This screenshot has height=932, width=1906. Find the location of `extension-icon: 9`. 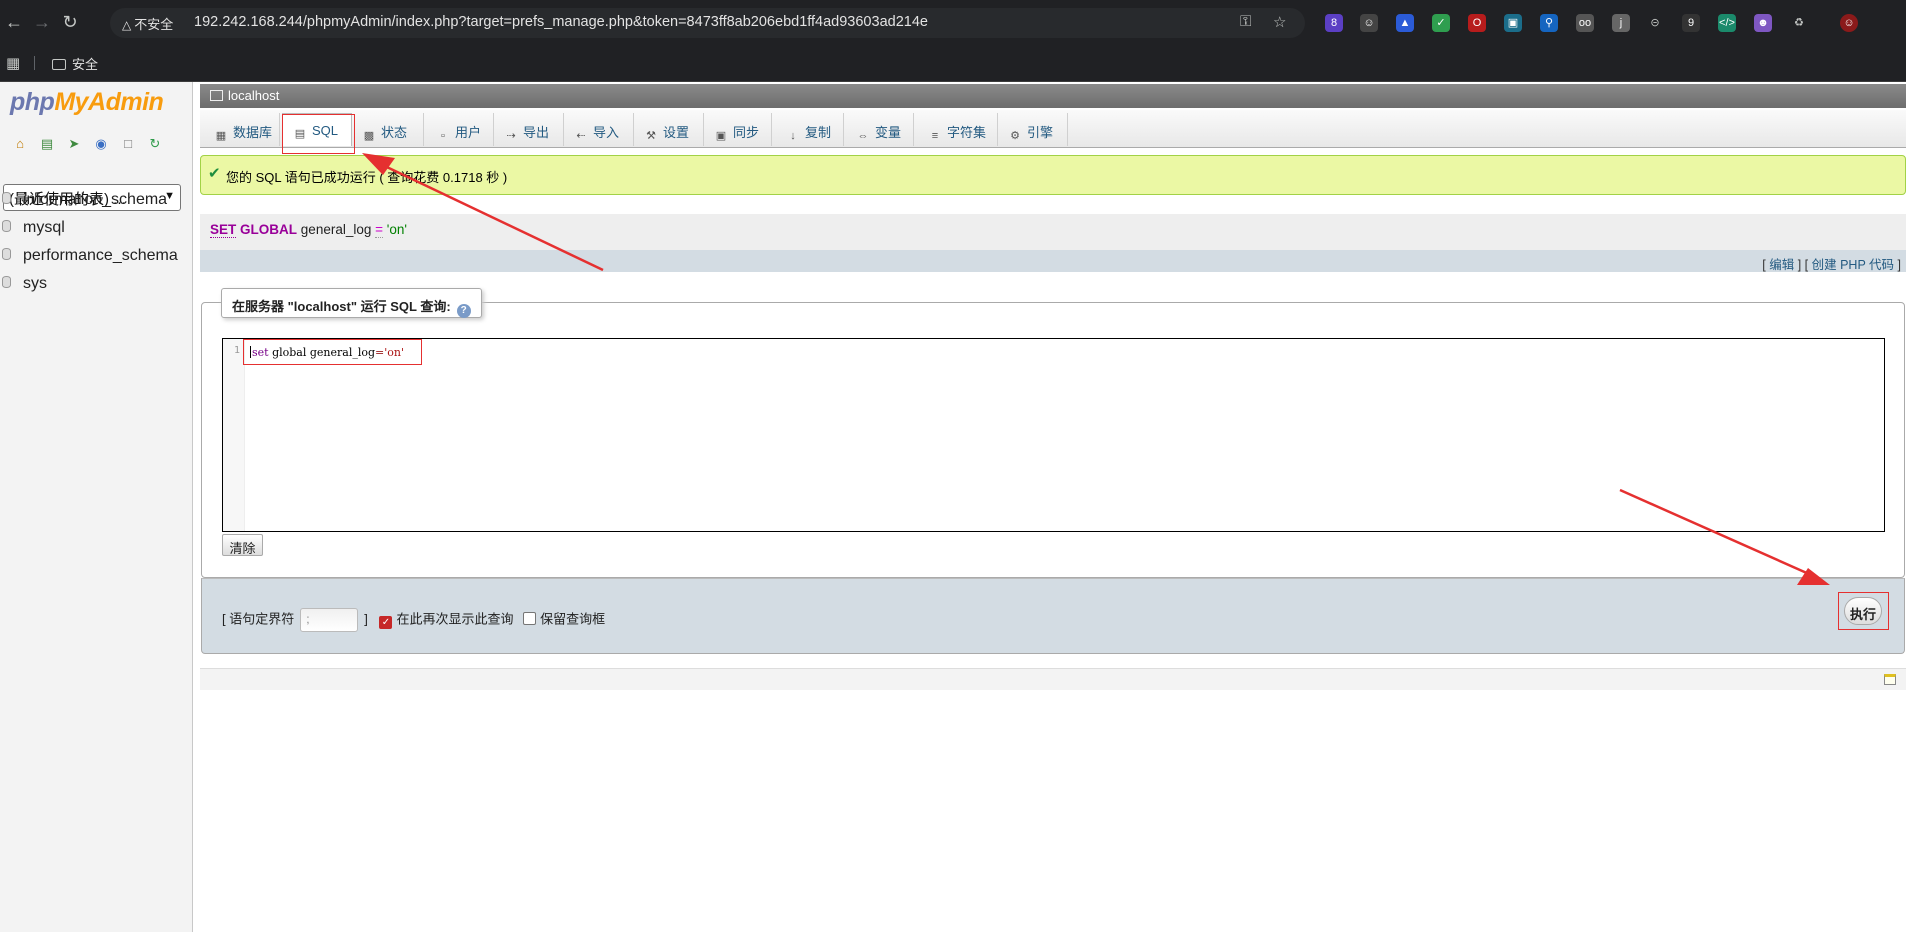

extension-icon: 9 is located at coordinates (1691, 23).